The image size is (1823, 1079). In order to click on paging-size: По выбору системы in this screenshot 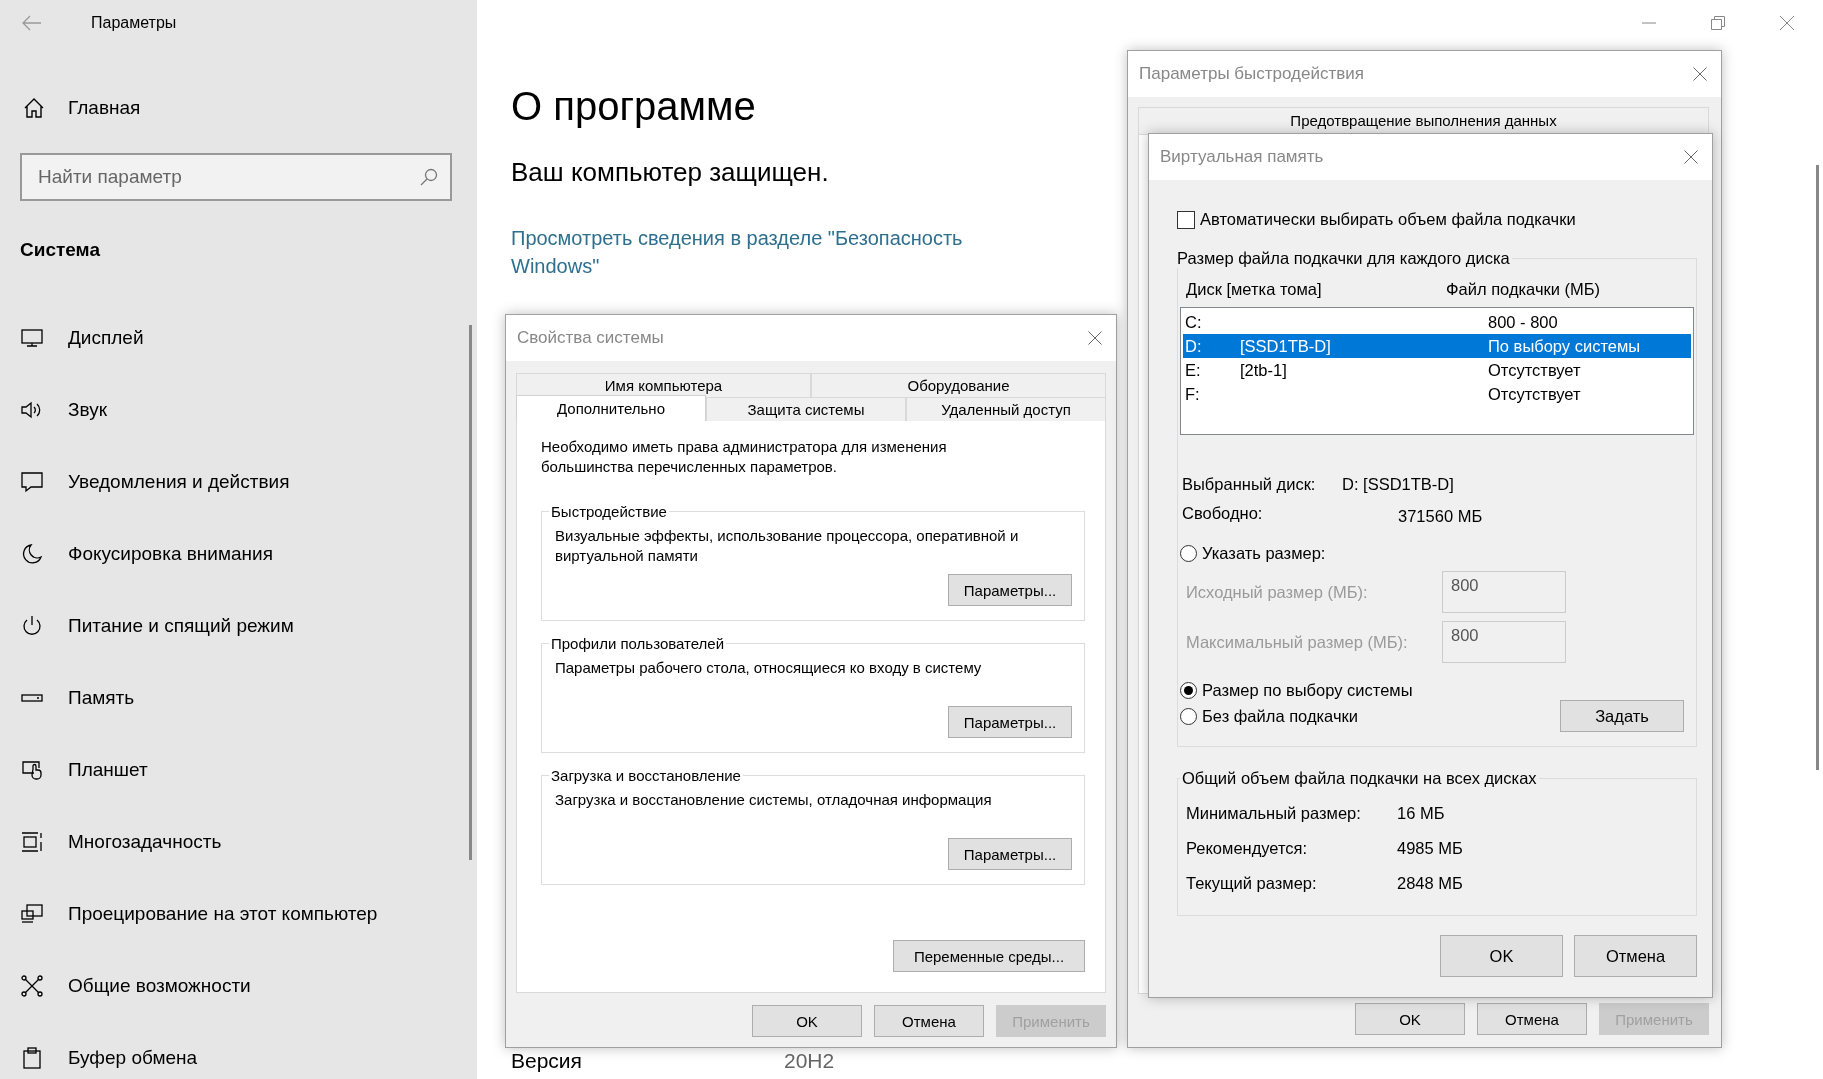, I will do `click(1565, 346)`.